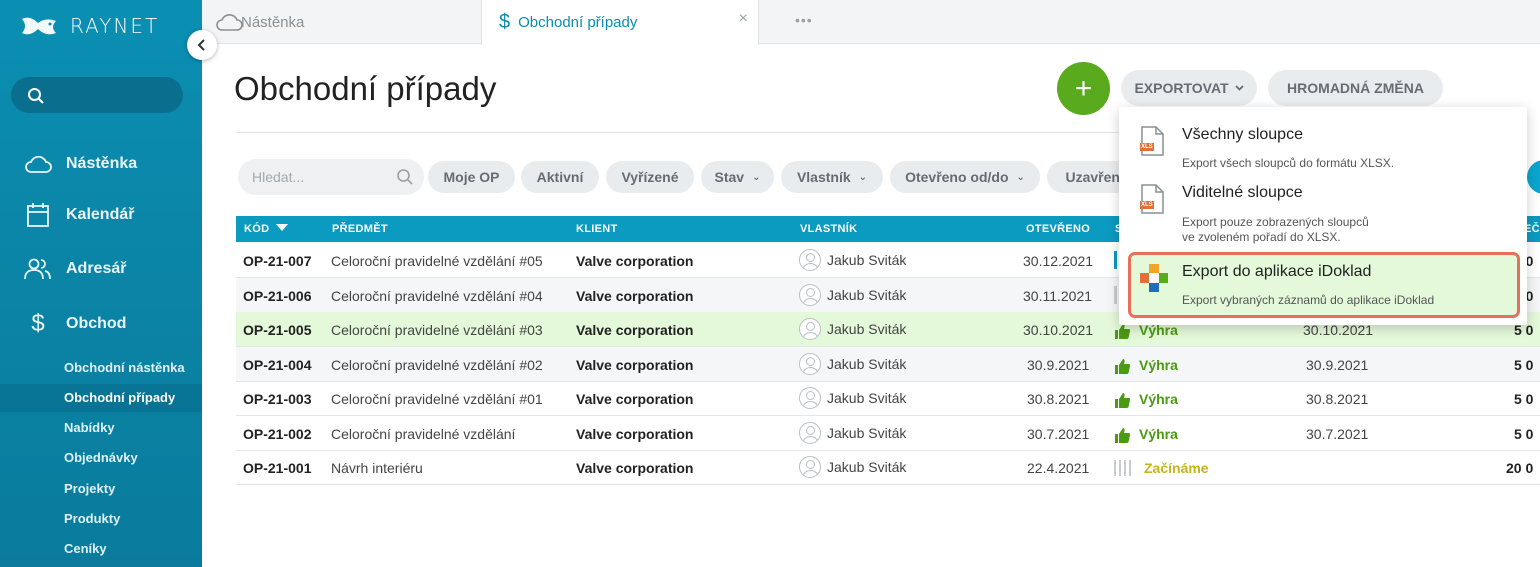  Describe the element at coordinates (281, 227) in the screenshot. I see `sort-desc-icon` at that location.